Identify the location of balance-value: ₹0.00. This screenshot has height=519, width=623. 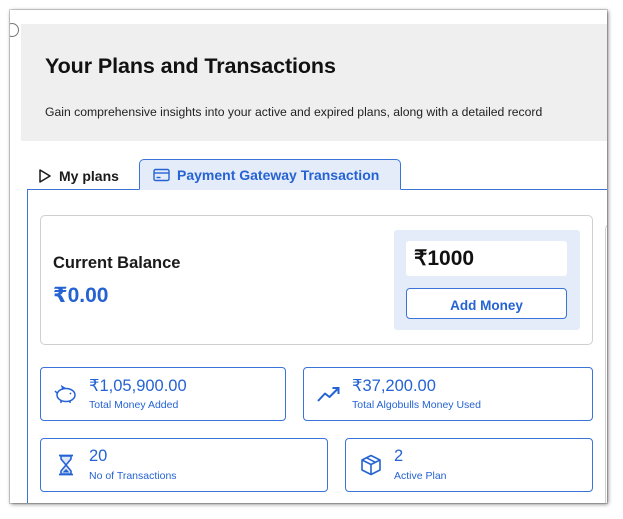
(81, 295).